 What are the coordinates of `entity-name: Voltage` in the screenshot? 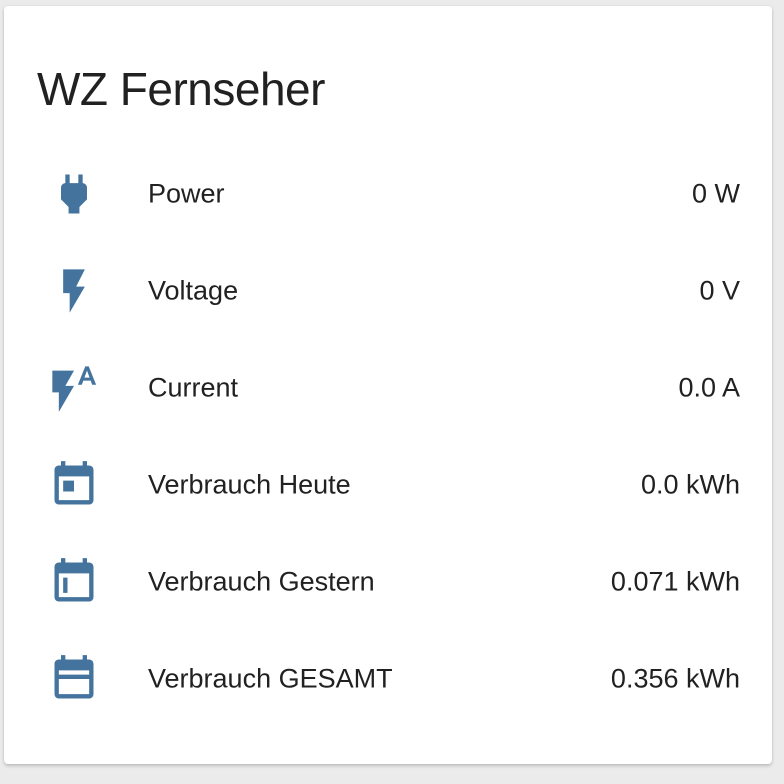 It's located at (193, 290).